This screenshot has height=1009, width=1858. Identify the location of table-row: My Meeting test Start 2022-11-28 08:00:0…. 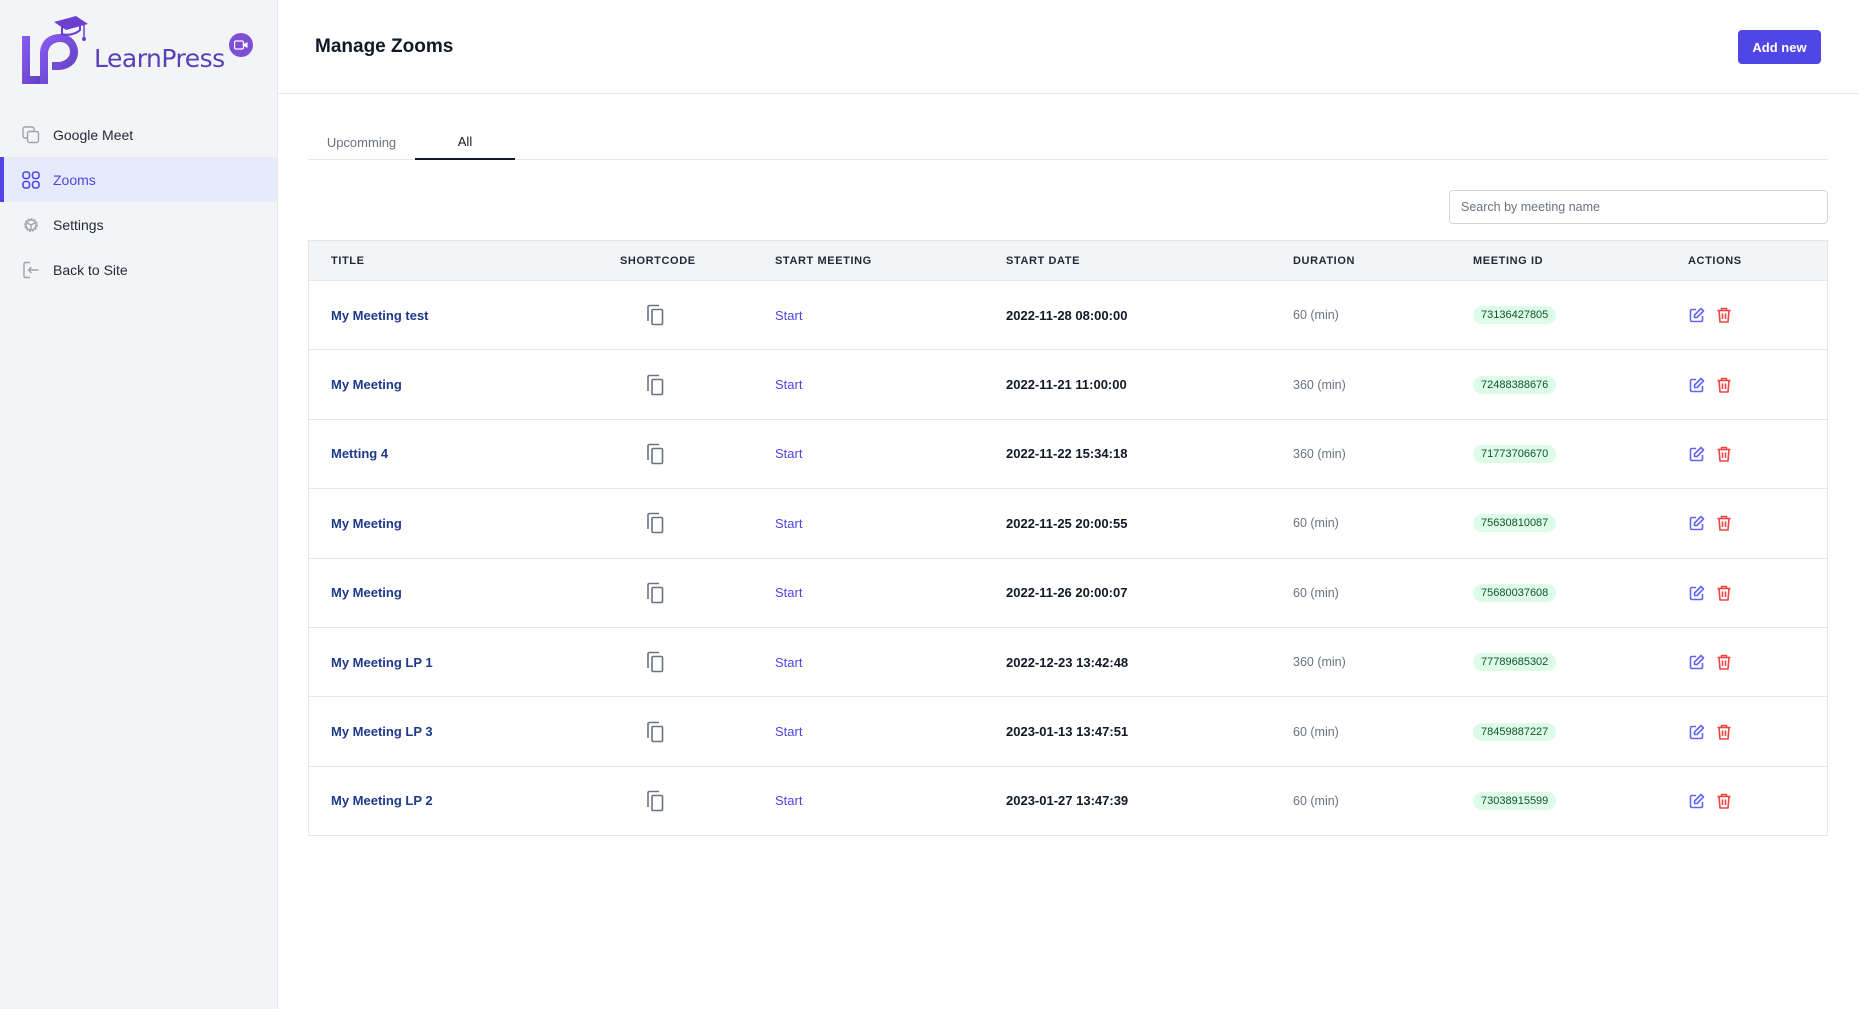
(1068, 314).